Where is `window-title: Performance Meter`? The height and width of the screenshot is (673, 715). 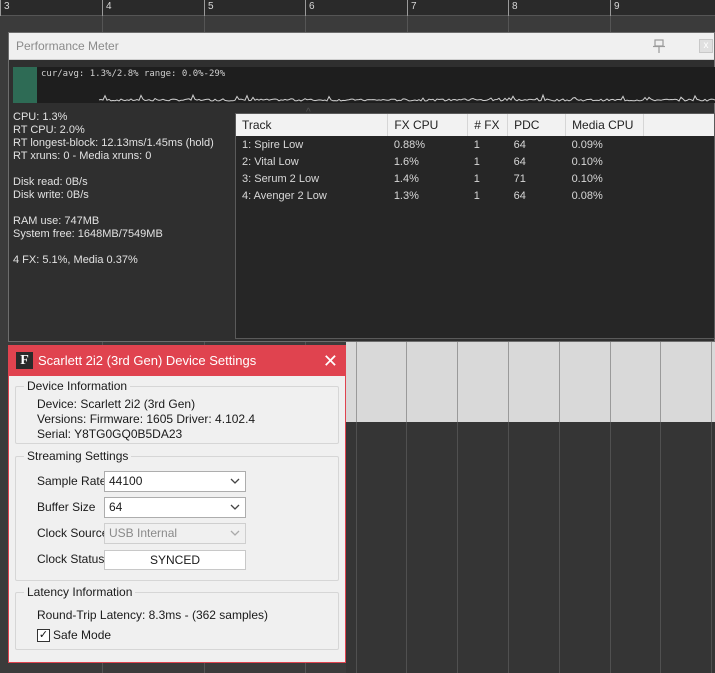 window-title: Performance Meter is located at coordinates (67, 46).